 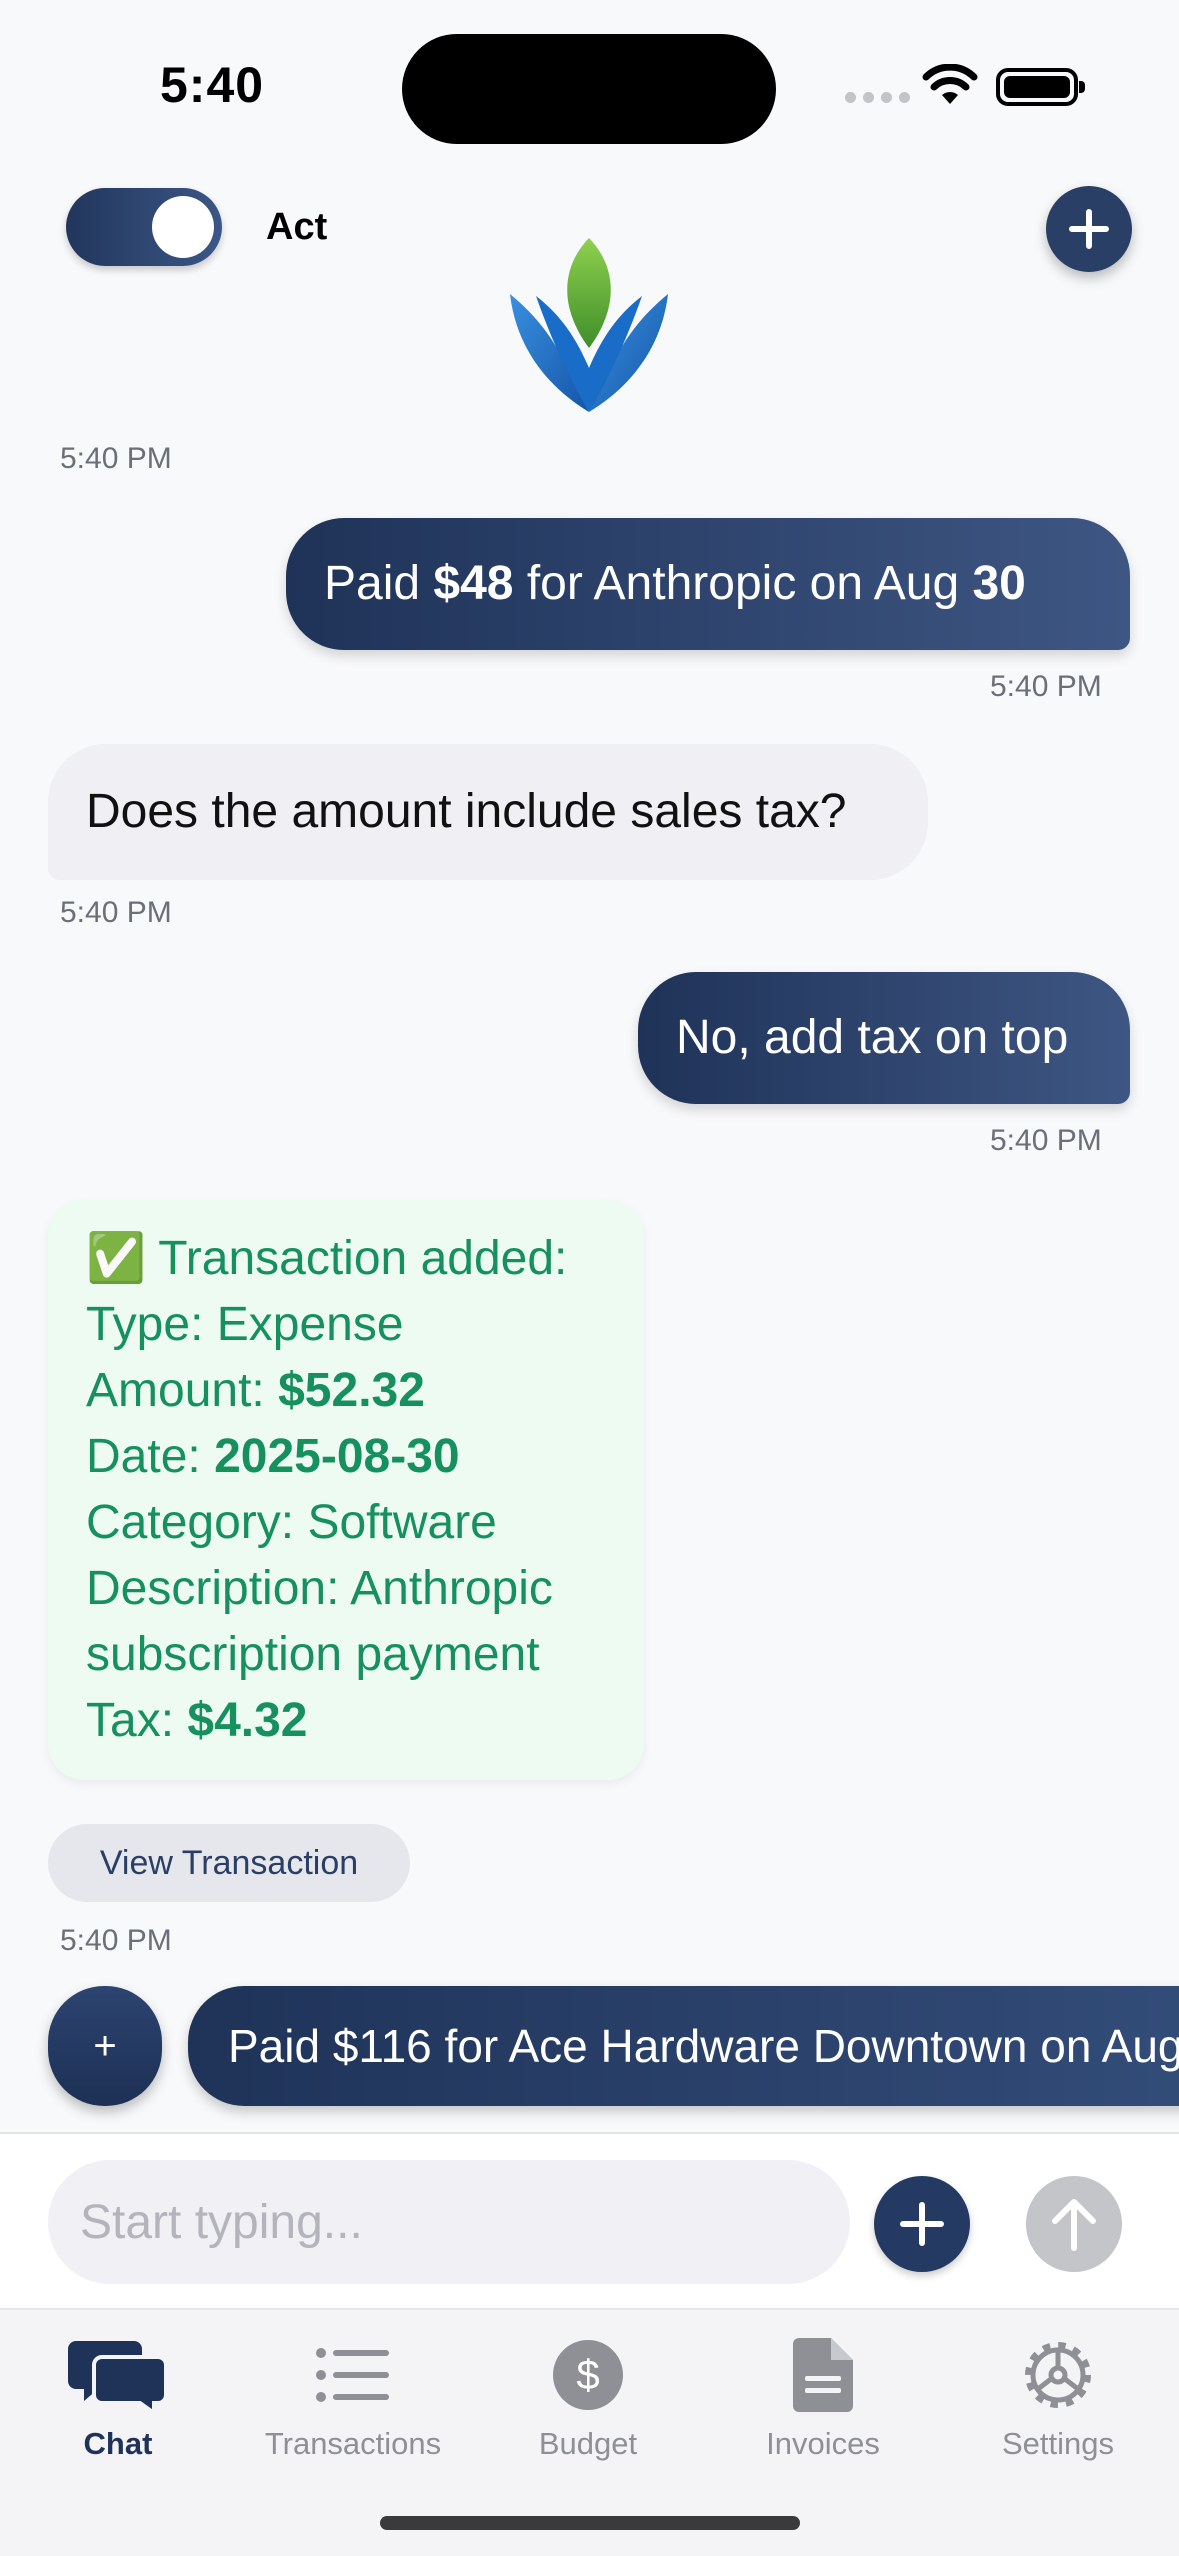 What do you see at coordinates (145, 1324) in the screenshot?
I see `type-label: Type:` at bounding box center [145, 1324].